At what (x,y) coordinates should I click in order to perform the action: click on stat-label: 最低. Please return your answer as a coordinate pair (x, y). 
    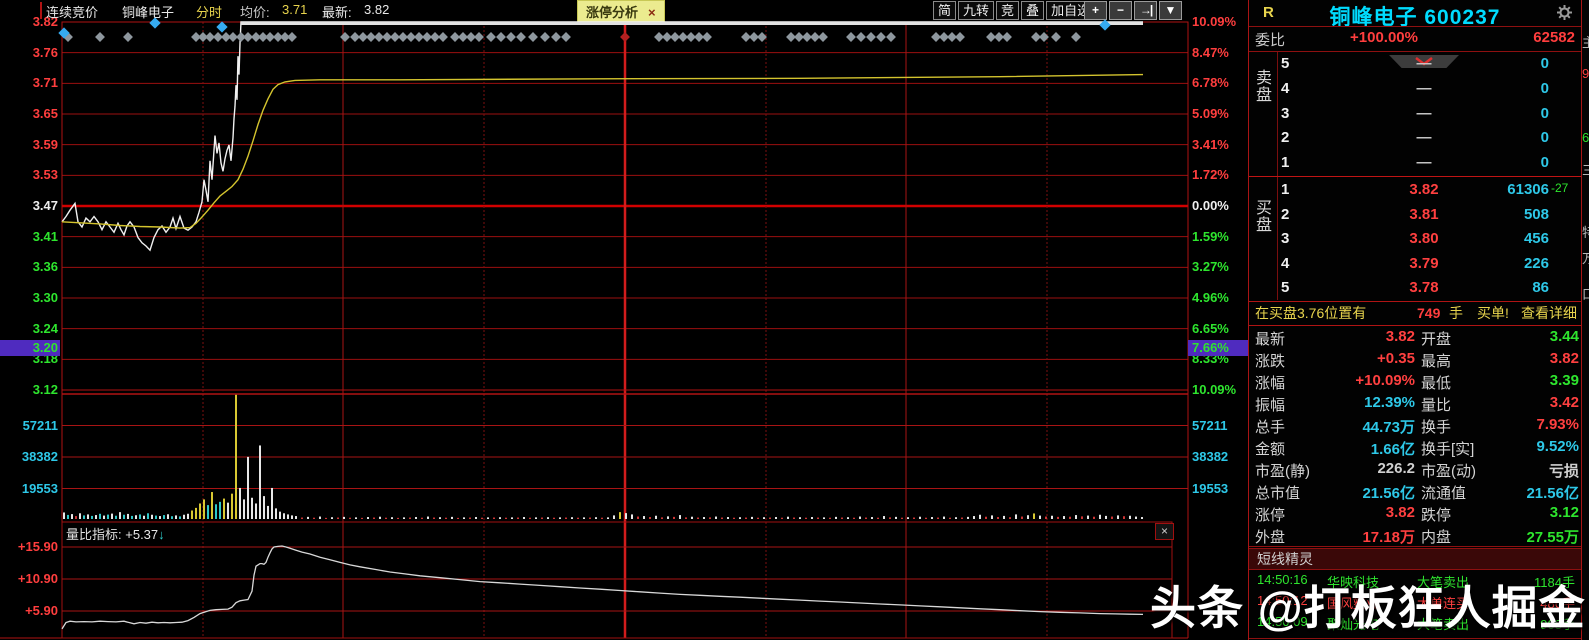
    Looking at the image, I should click on (1436, 383).